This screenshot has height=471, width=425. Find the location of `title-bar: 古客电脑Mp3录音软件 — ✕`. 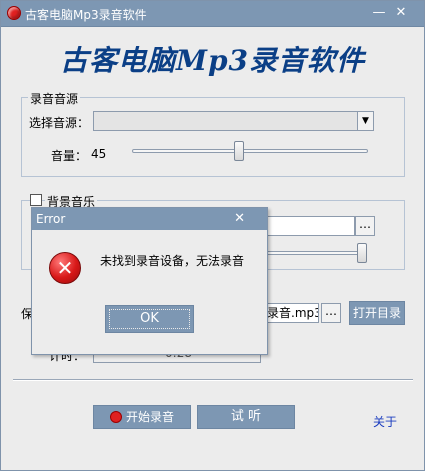

title-bar: 古客电脑Mp3录音软件 — ✕ is located at coordinates (212, 14).